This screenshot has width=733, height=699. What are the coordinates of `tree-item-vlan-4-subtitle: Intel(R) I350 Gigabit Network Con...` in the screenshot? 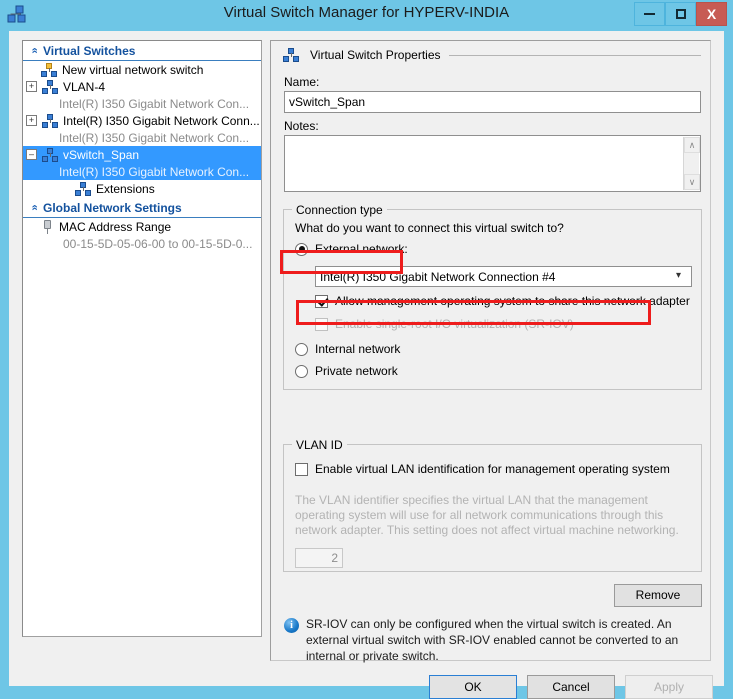 It's located at (142, 103).